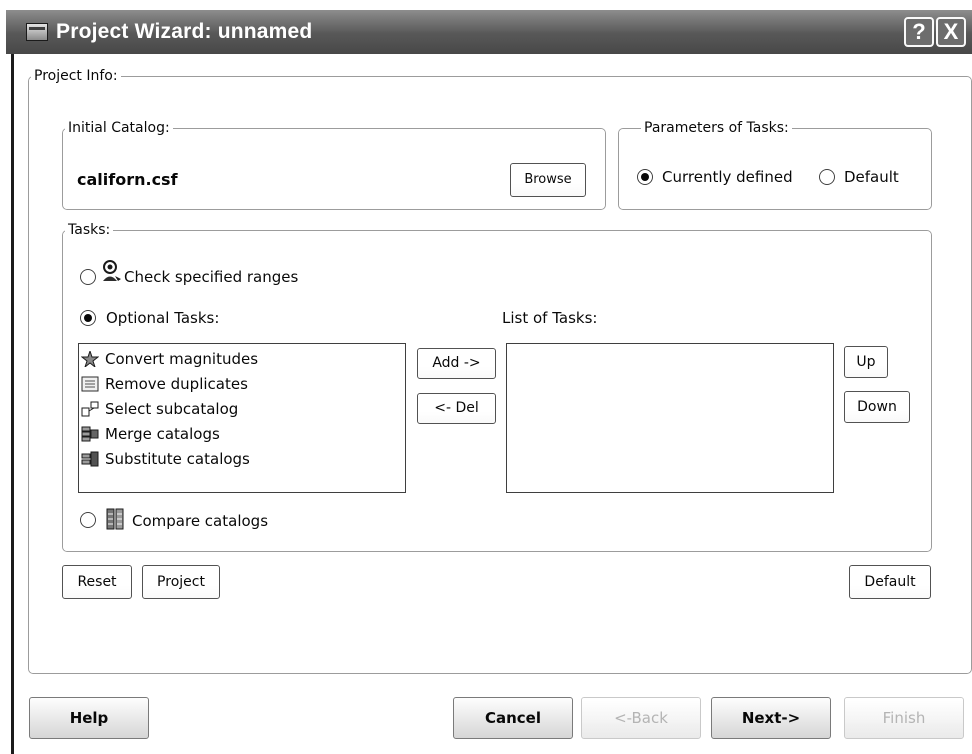 This screenshot has height=754, width=972. I want to click on list-of-tasks-label: List of Tasks:, so click(550, 318).